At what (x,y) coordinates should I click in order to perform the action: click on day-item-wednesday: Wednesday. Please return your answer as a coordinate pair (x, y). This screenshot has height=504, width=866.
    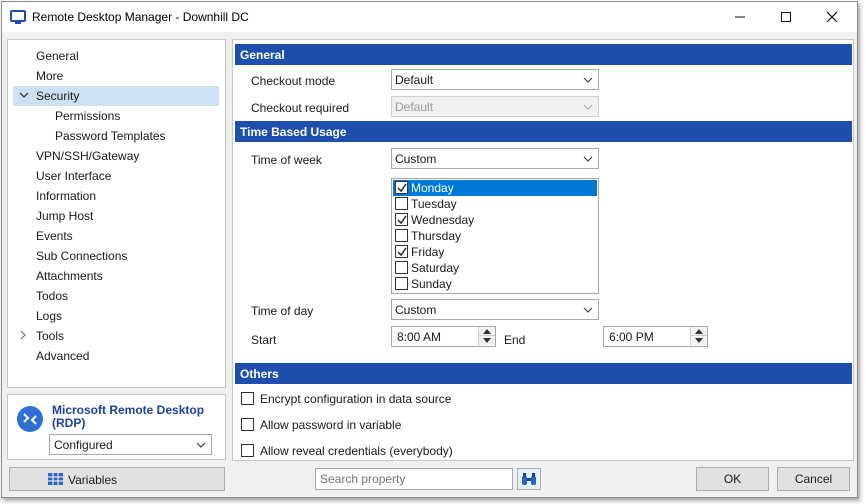
    Looking at the image, I should click on (495, 220).